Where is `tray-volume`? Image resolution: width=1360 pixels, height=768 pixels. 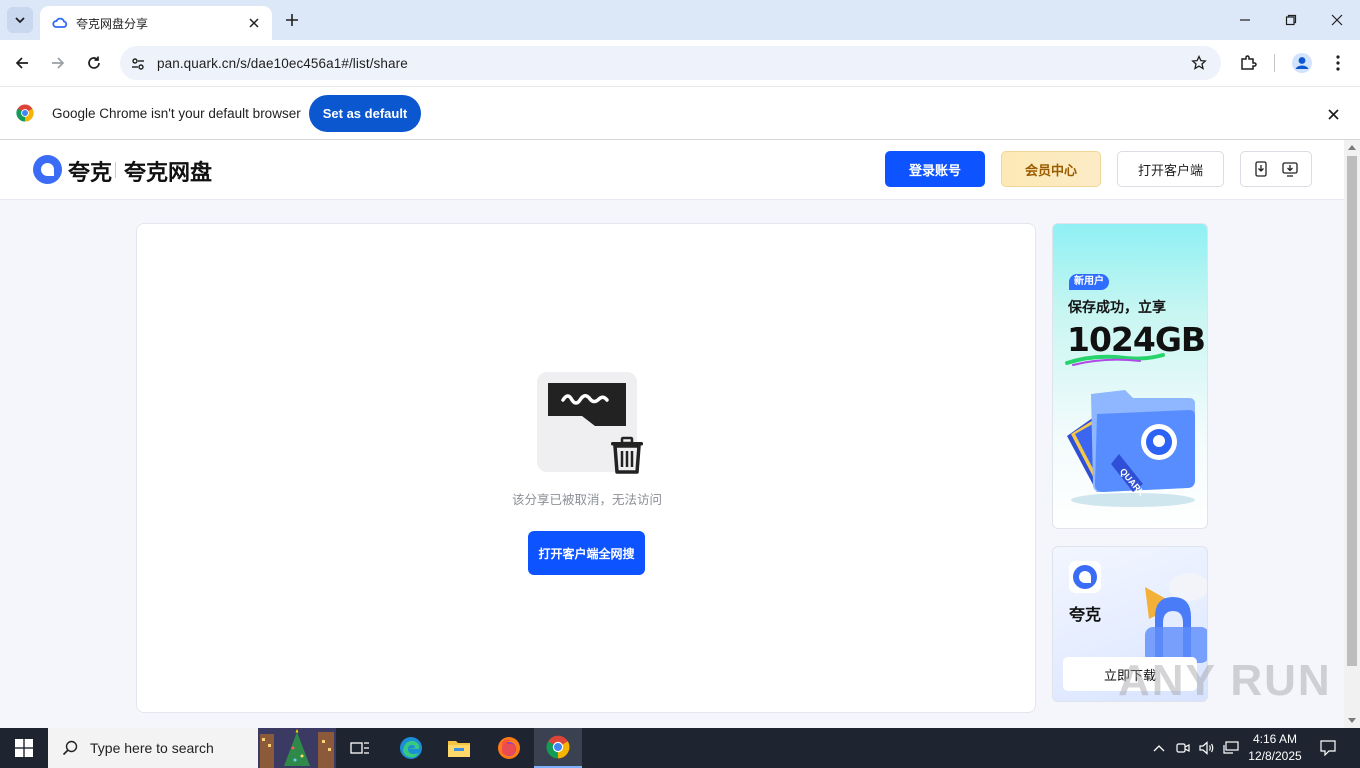
tray-volume is located at coordinates (1207, 748).